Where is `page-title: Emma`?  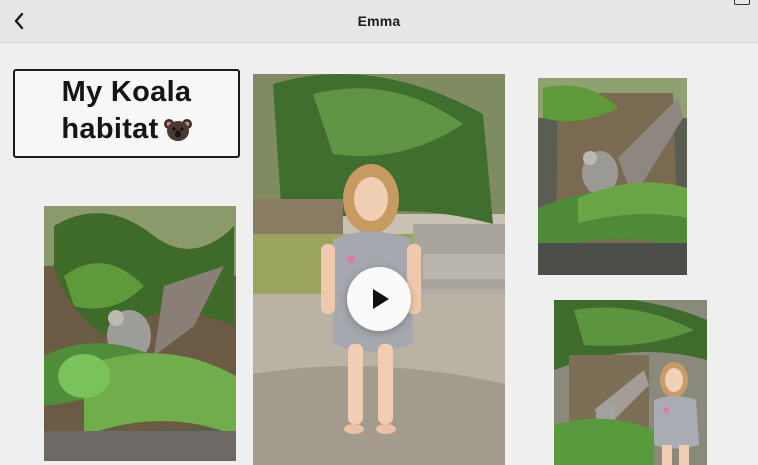
page-title: Emma is located at coordinates (379, 21).